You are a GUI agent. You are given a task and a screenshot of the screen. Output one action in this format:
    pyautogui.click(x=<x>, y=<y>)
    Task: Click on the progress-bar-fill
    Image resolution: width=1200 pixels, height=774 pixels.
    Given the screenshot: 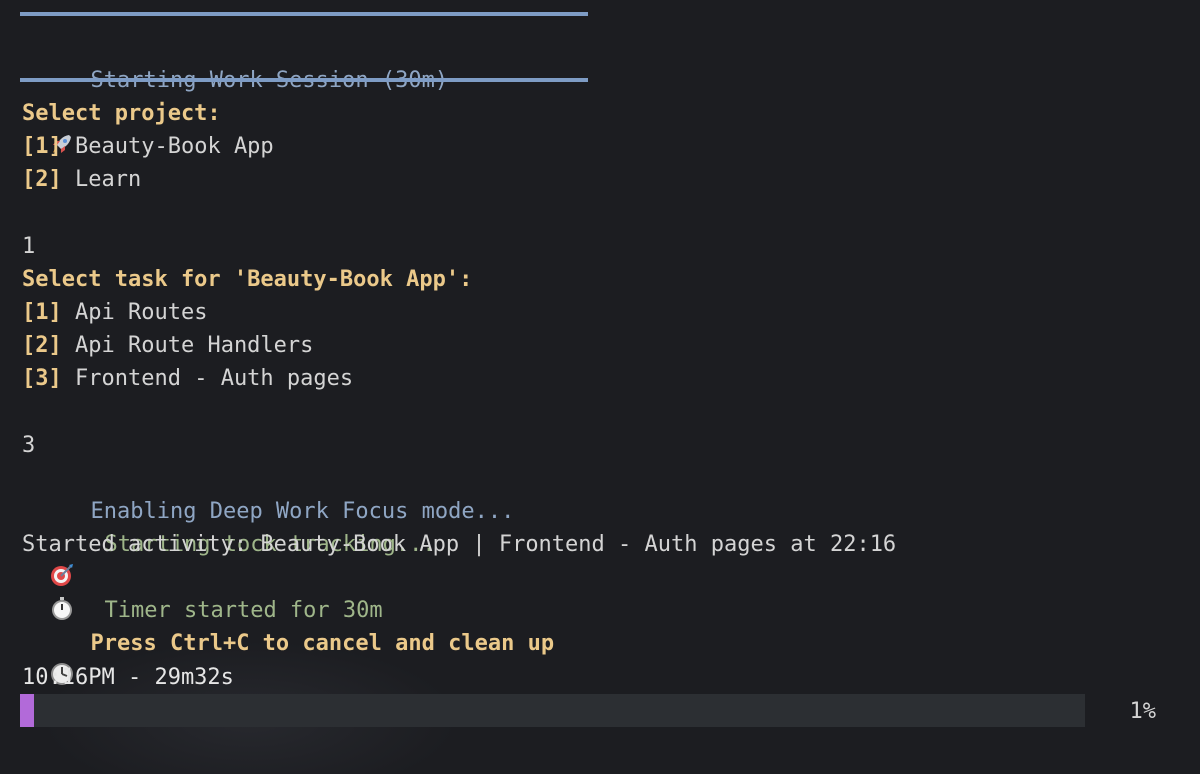 What is the action you would take?
    pyautogui.click(x=27, y=710)
    